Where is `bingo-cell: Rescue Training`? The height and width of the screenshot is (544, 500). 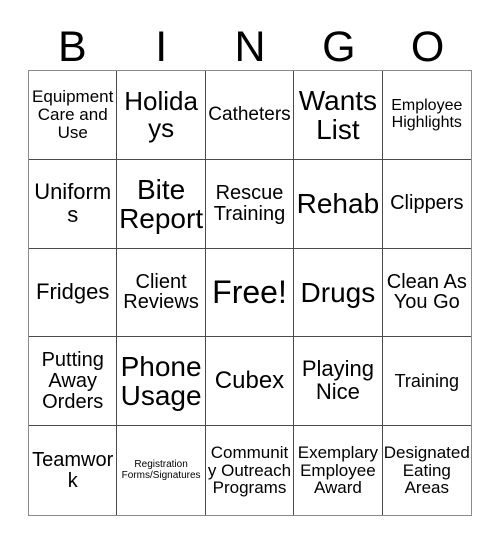 bingo-cell: Rescue Training is located at coordinates (250, 204).